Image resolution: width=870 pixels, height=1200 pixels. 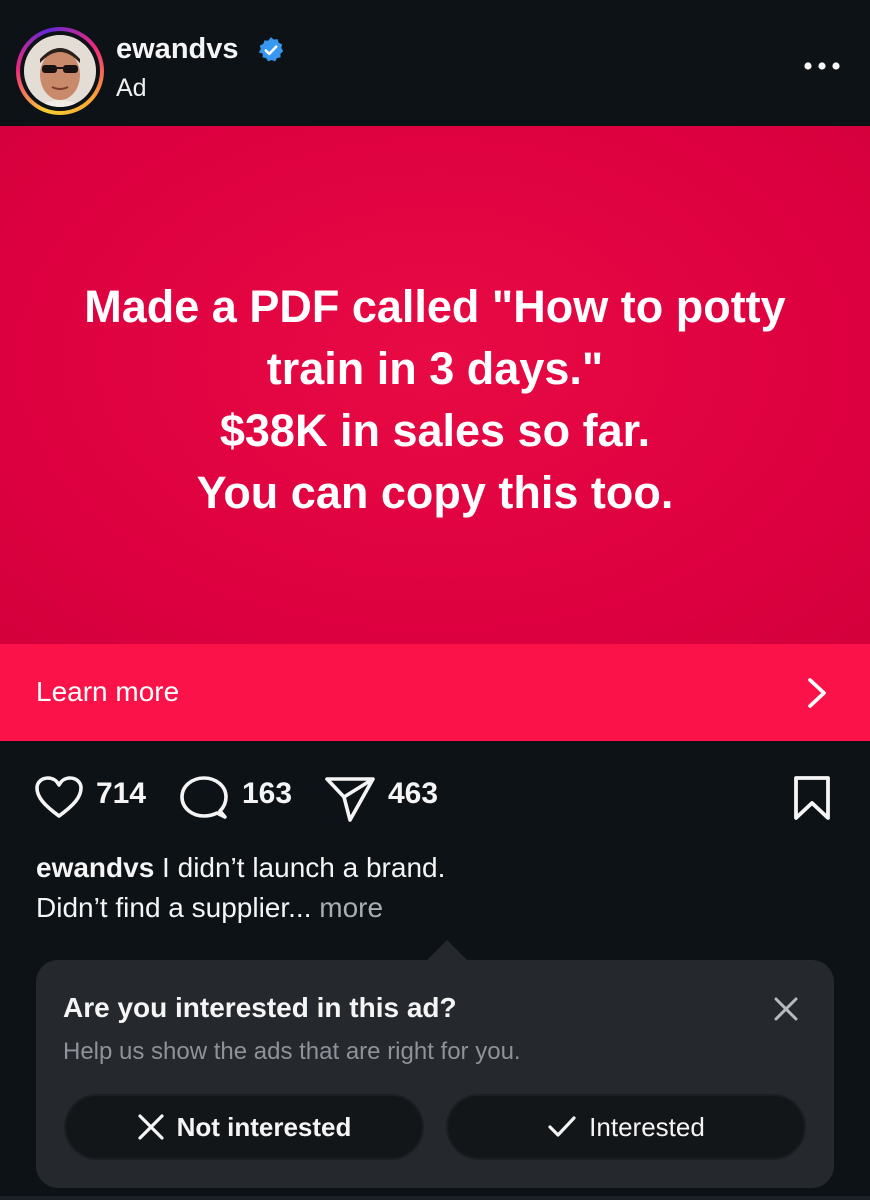 I want to click on bottom-divider, so click(x=435, y=1198).